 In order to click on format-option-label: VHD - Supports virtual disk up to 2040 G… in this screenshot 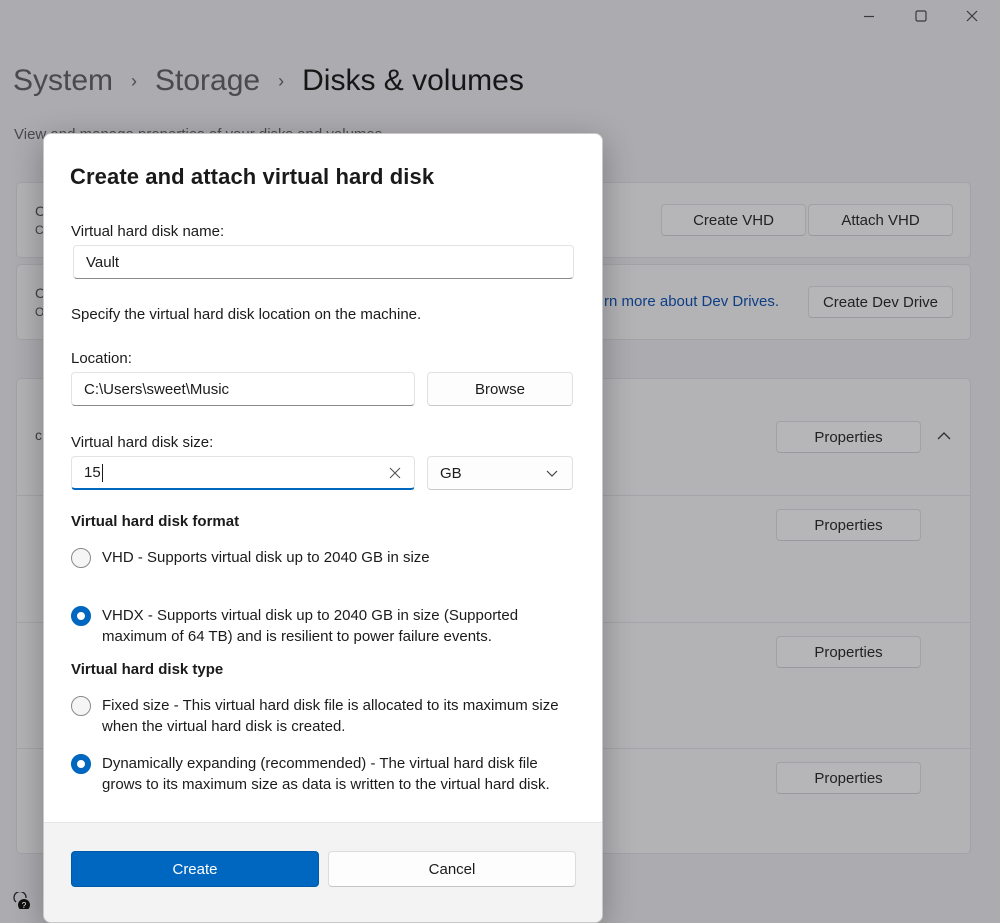, I will do `click(266, 557)`.